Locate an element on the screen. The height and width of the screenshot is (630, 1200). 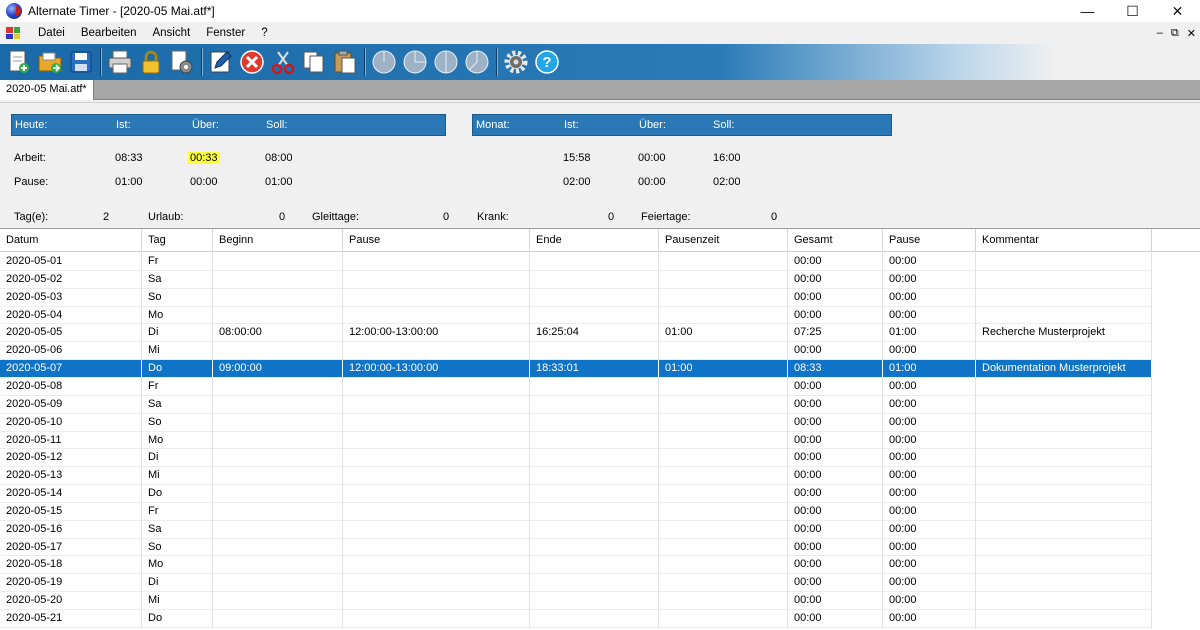
table-row: 2020-05-17 So 00:00 00:00 is located at coordinates (576, 547).